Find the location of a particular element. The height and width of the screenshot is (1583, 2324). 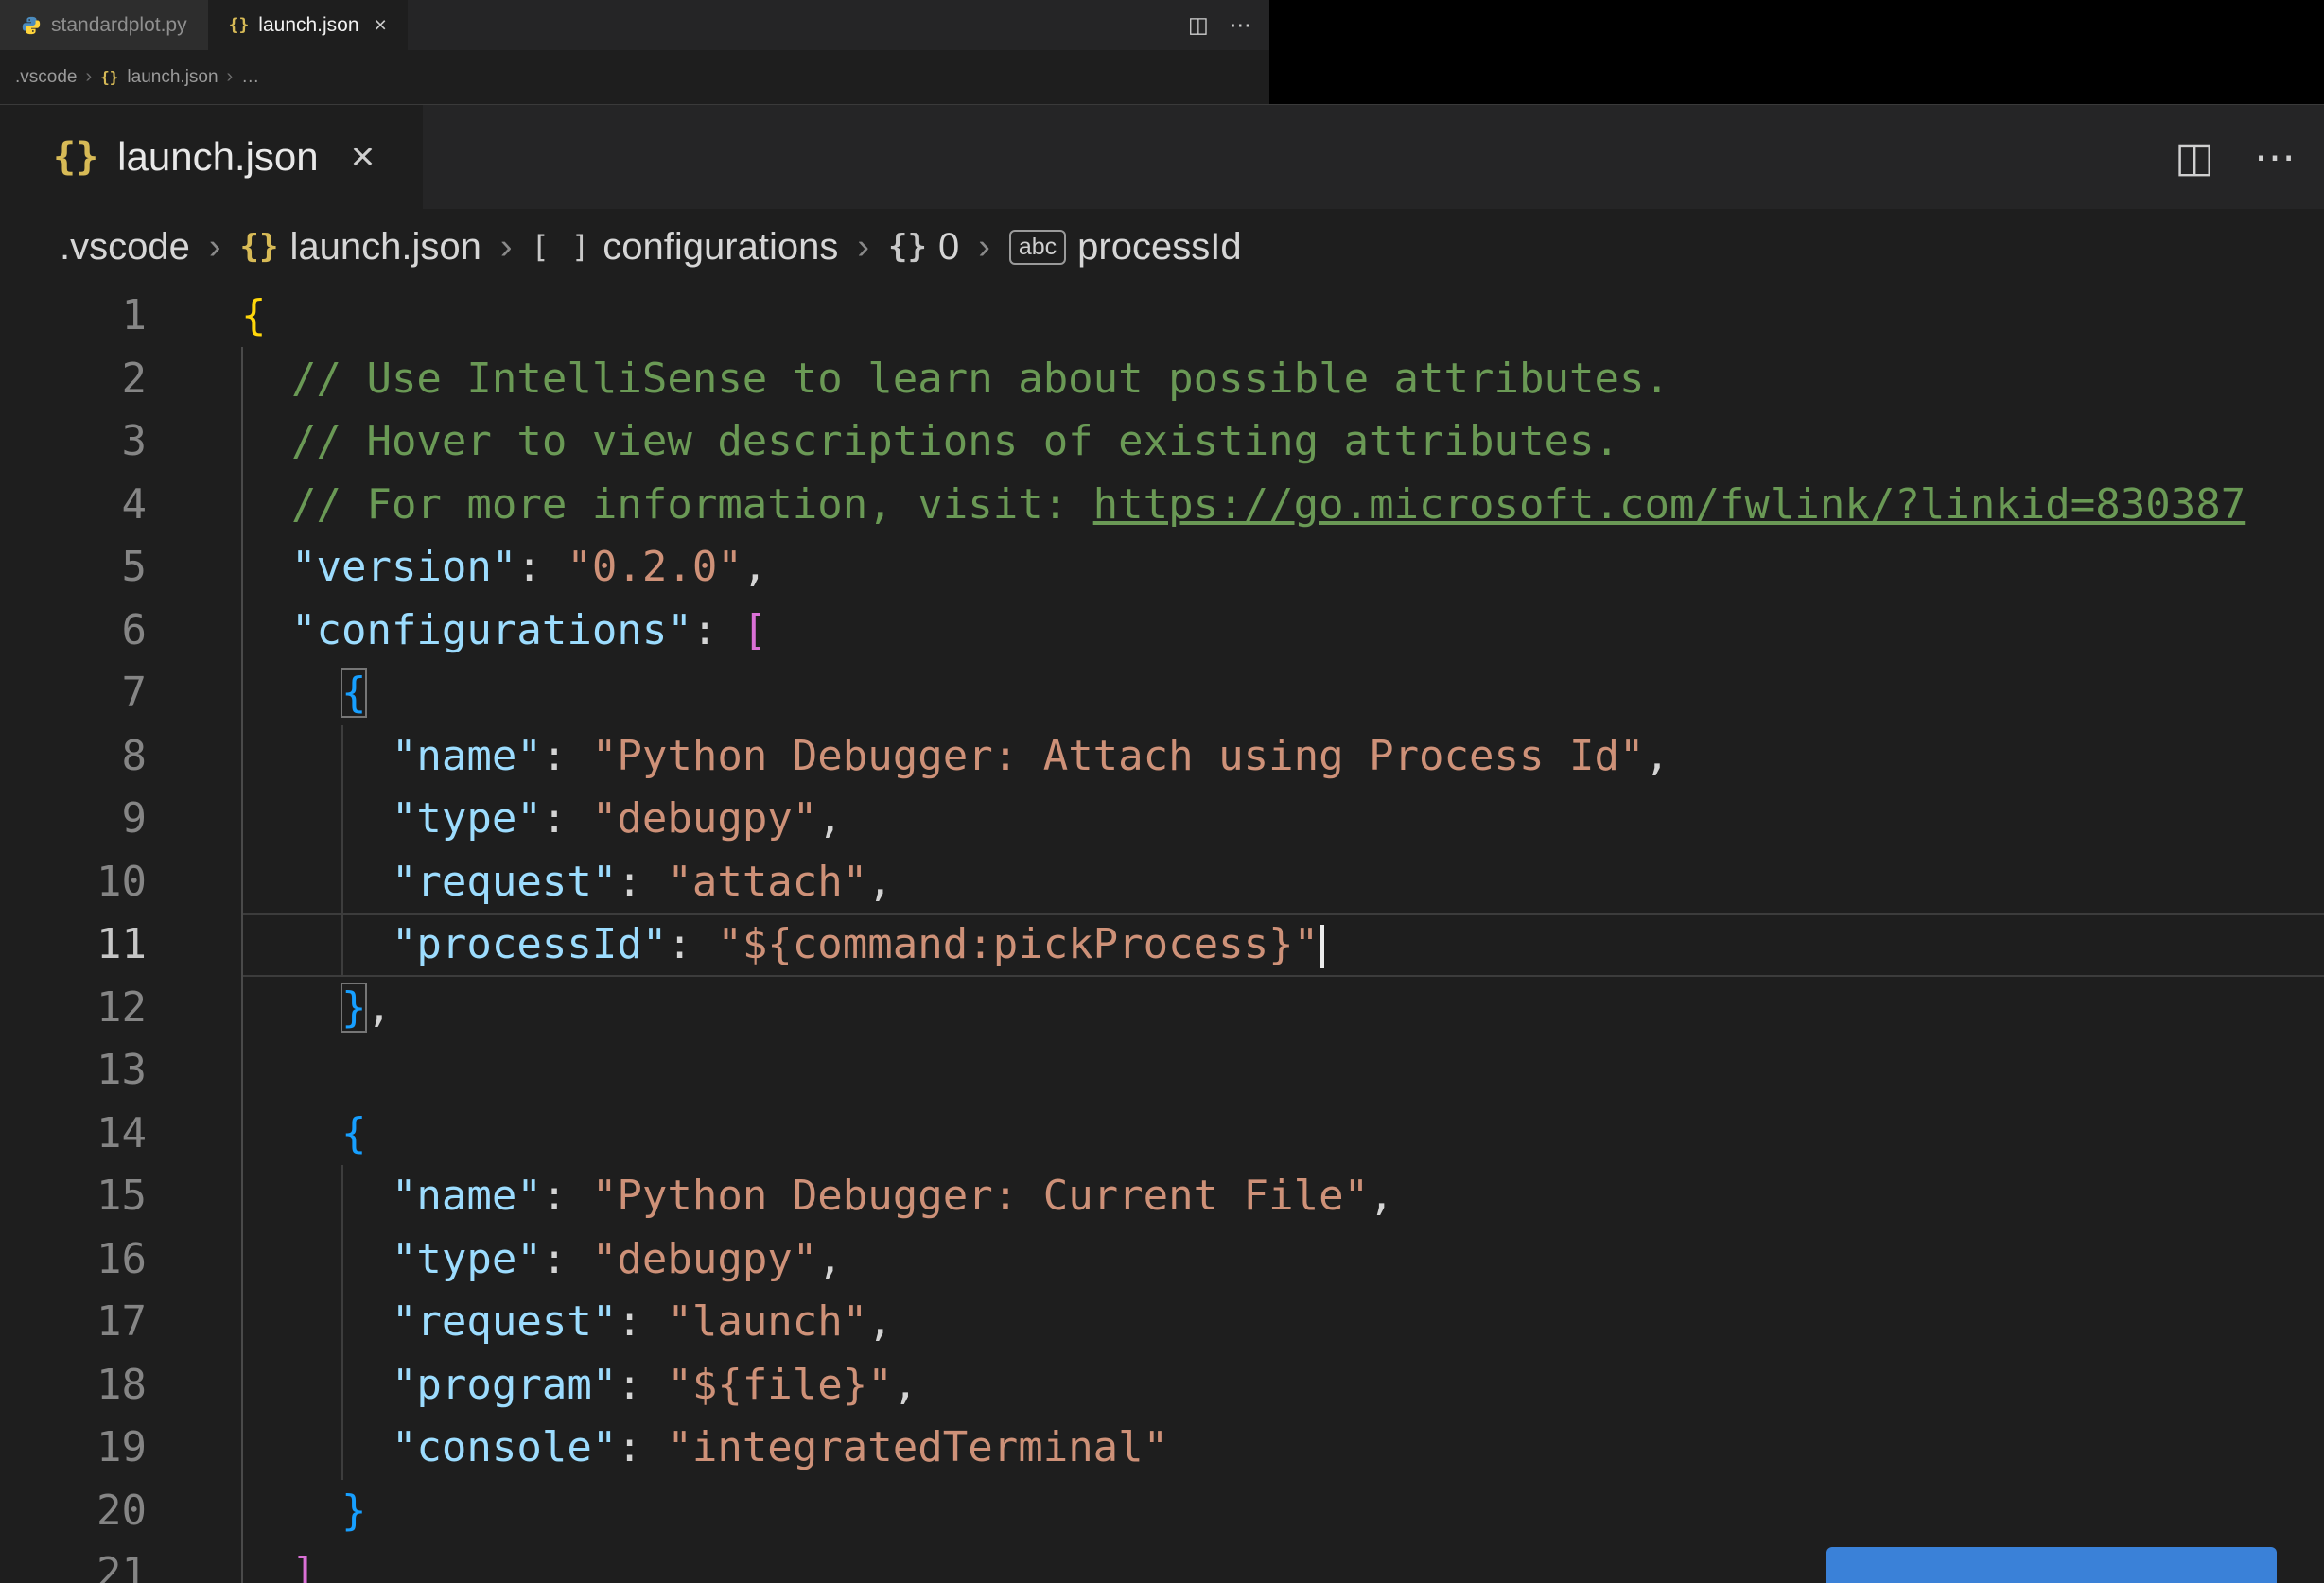

code-token: // For more information, visit: is located at coordinates (667, 504).